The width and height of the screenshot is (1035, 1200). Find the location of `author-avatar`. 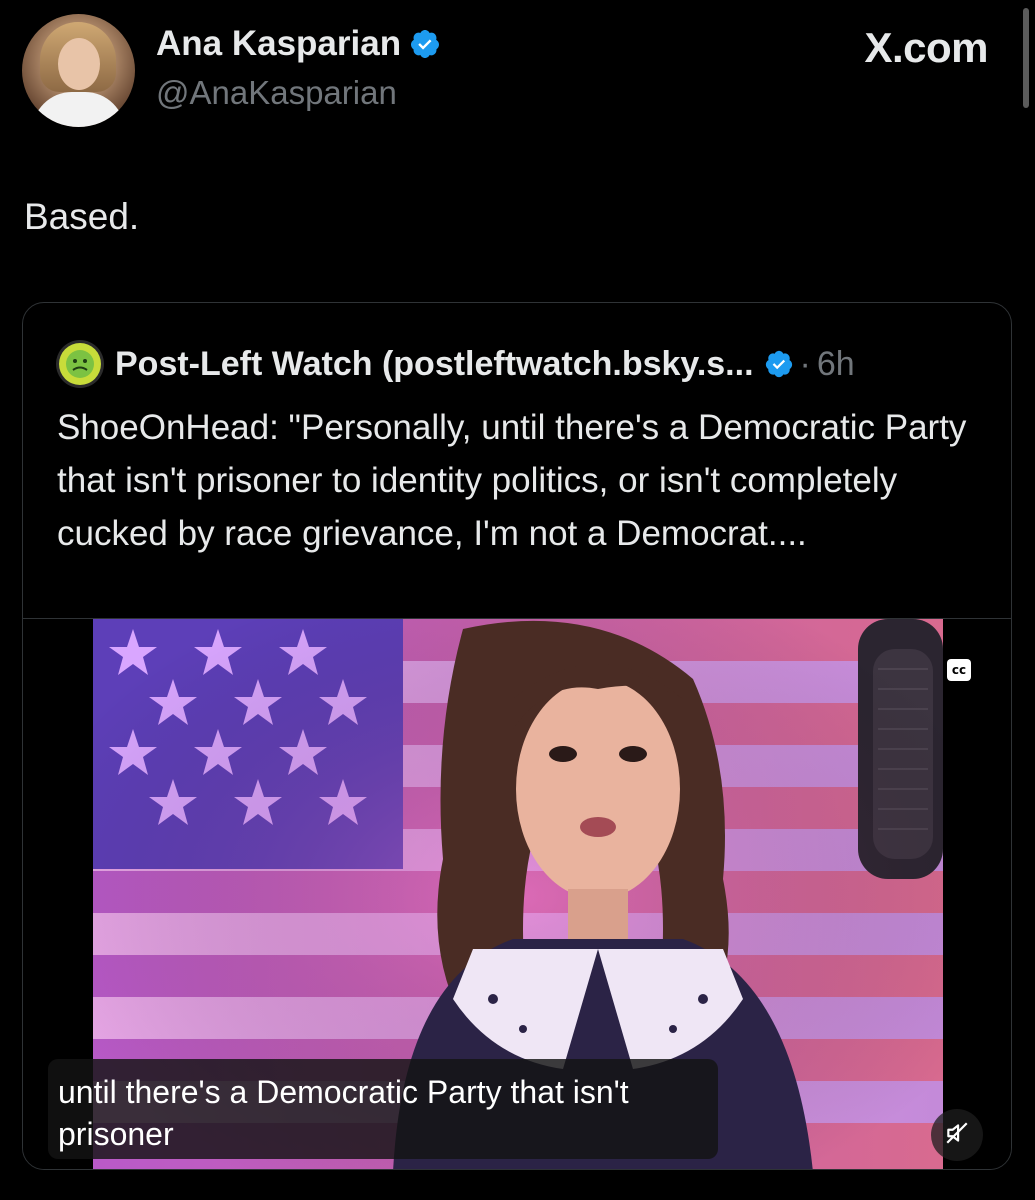

author-avatar is located at coordinates (78, 70).